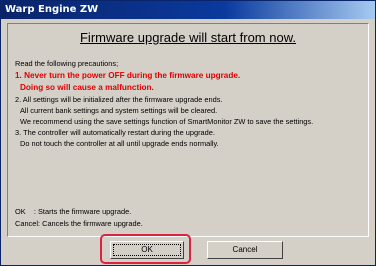 Image resolution: width=376 pixels, height=266 pixels. I want to click on cancel-button: Cancel, so click(245, 250).